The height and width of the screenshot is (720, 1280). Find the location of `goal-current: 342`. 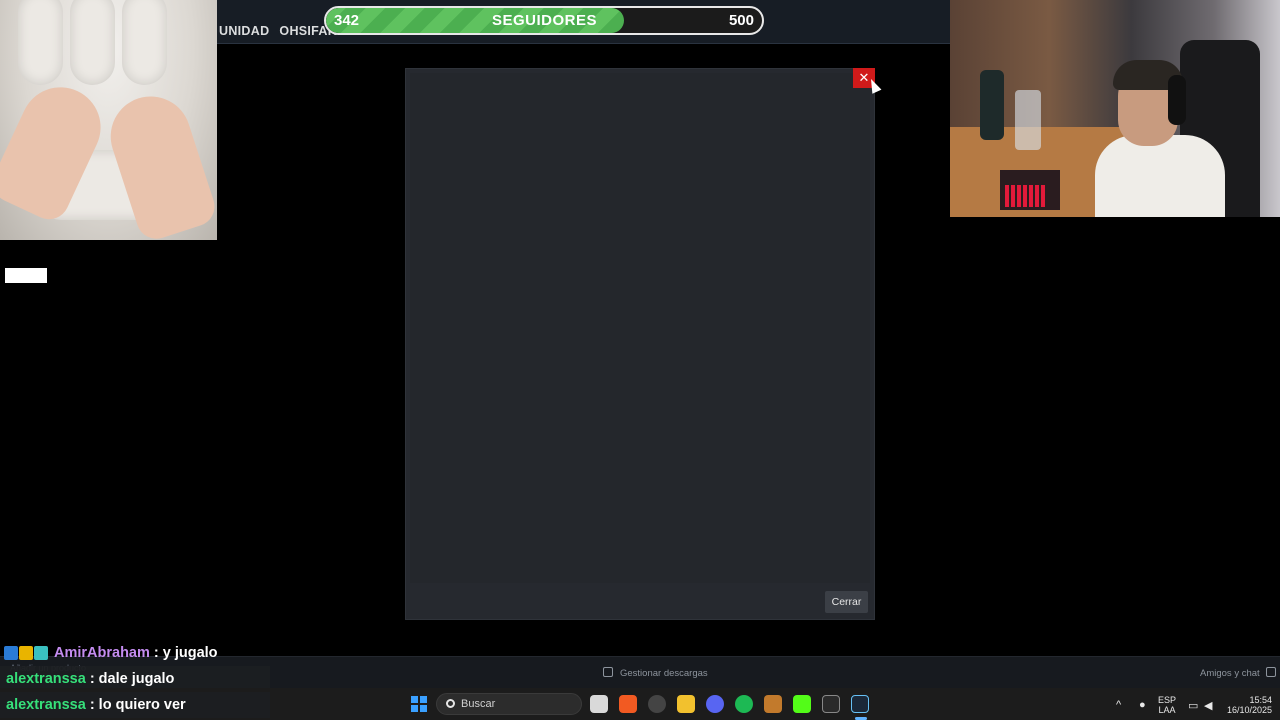

goal-current: 342 is located at coordinates (347, 20).